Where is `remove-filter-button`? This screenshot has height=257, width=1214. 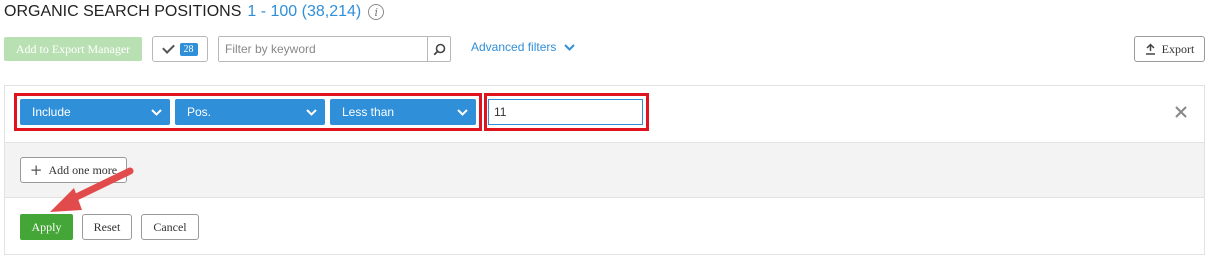 remove-filter-button is located at coordinates (1181, 112).